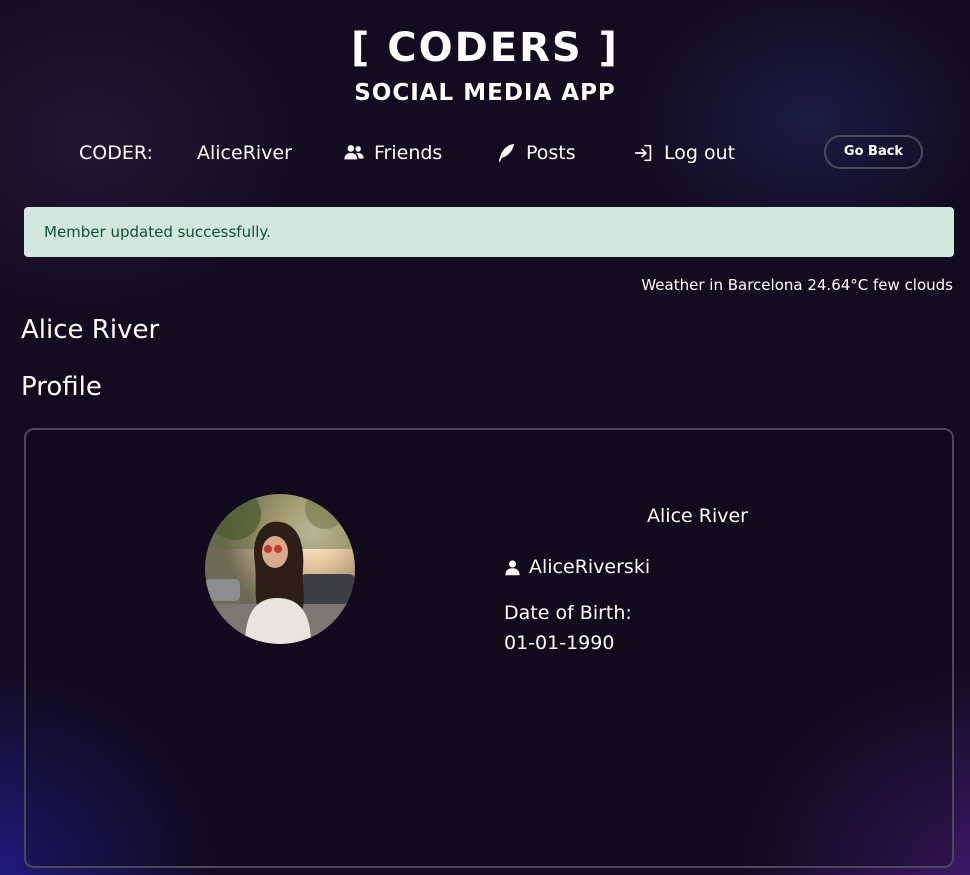  I want to click on nav-username-link: AliceRiver, so click(244, 153).